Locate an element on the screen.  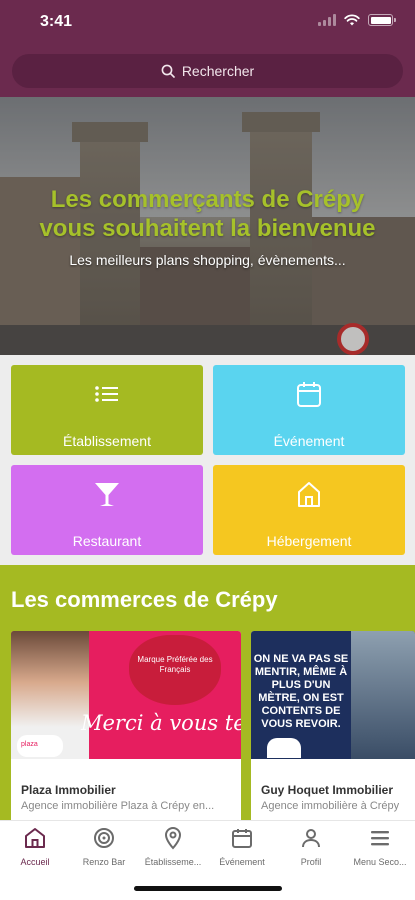
user-icon is located at coordinates (311, 838).